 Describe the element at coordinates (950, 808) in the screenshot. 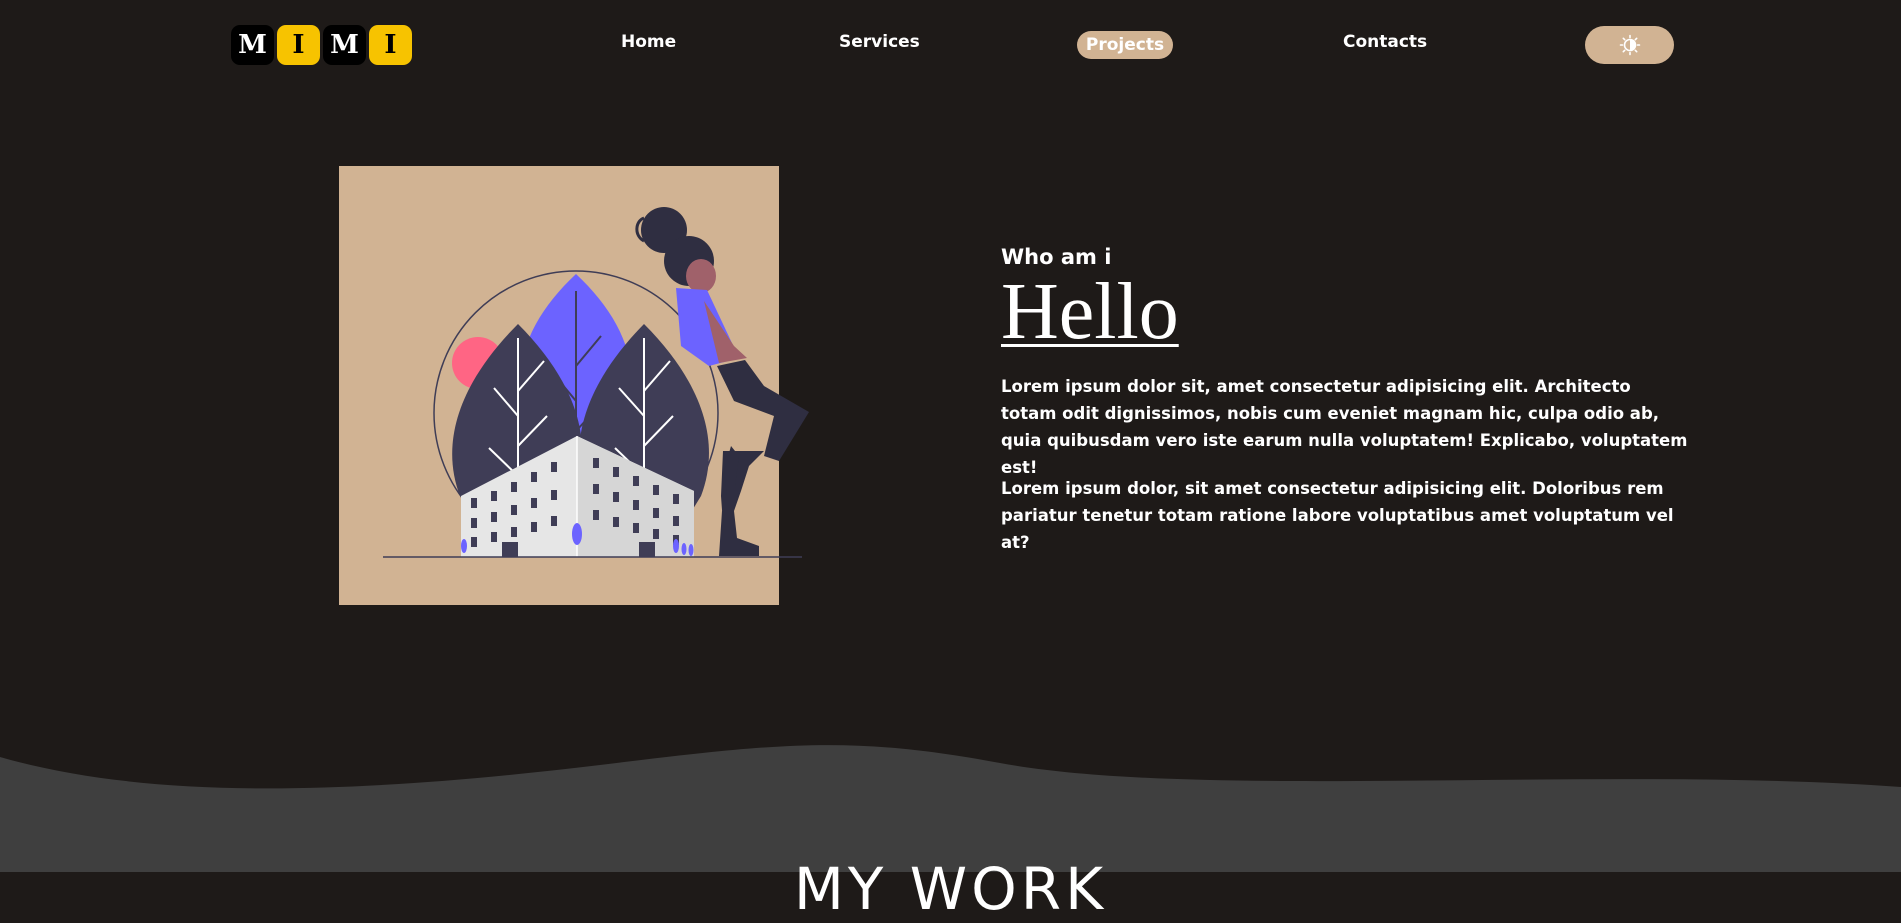

I see `wave-divider` at that location.